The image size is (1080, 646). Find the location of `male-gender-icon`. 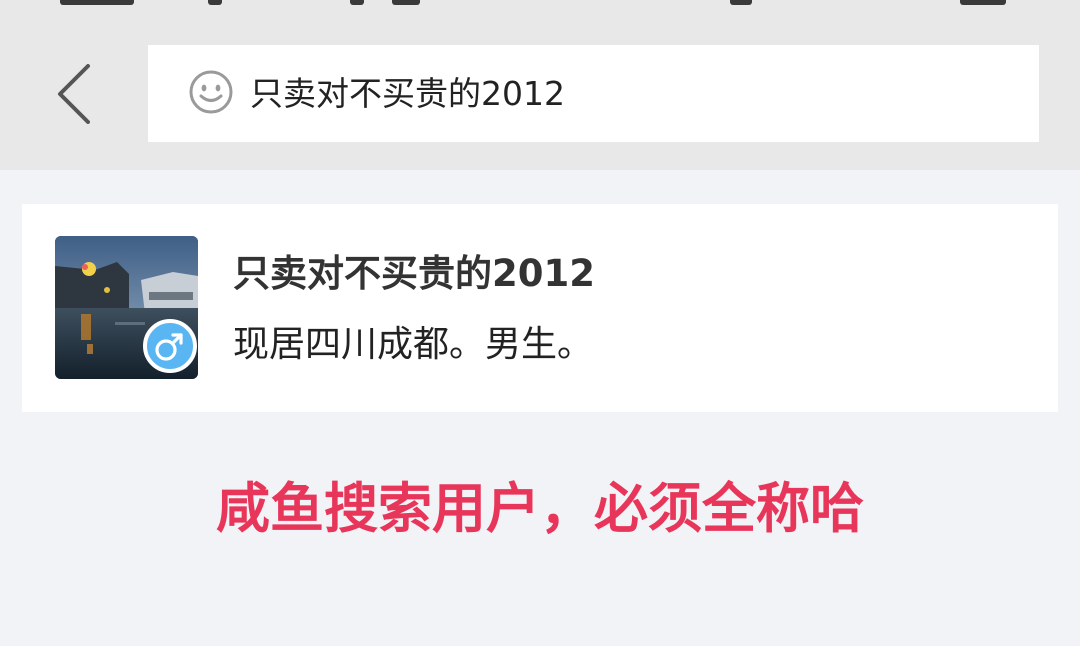

male-gender-icon is located at coordinates (170, 346).